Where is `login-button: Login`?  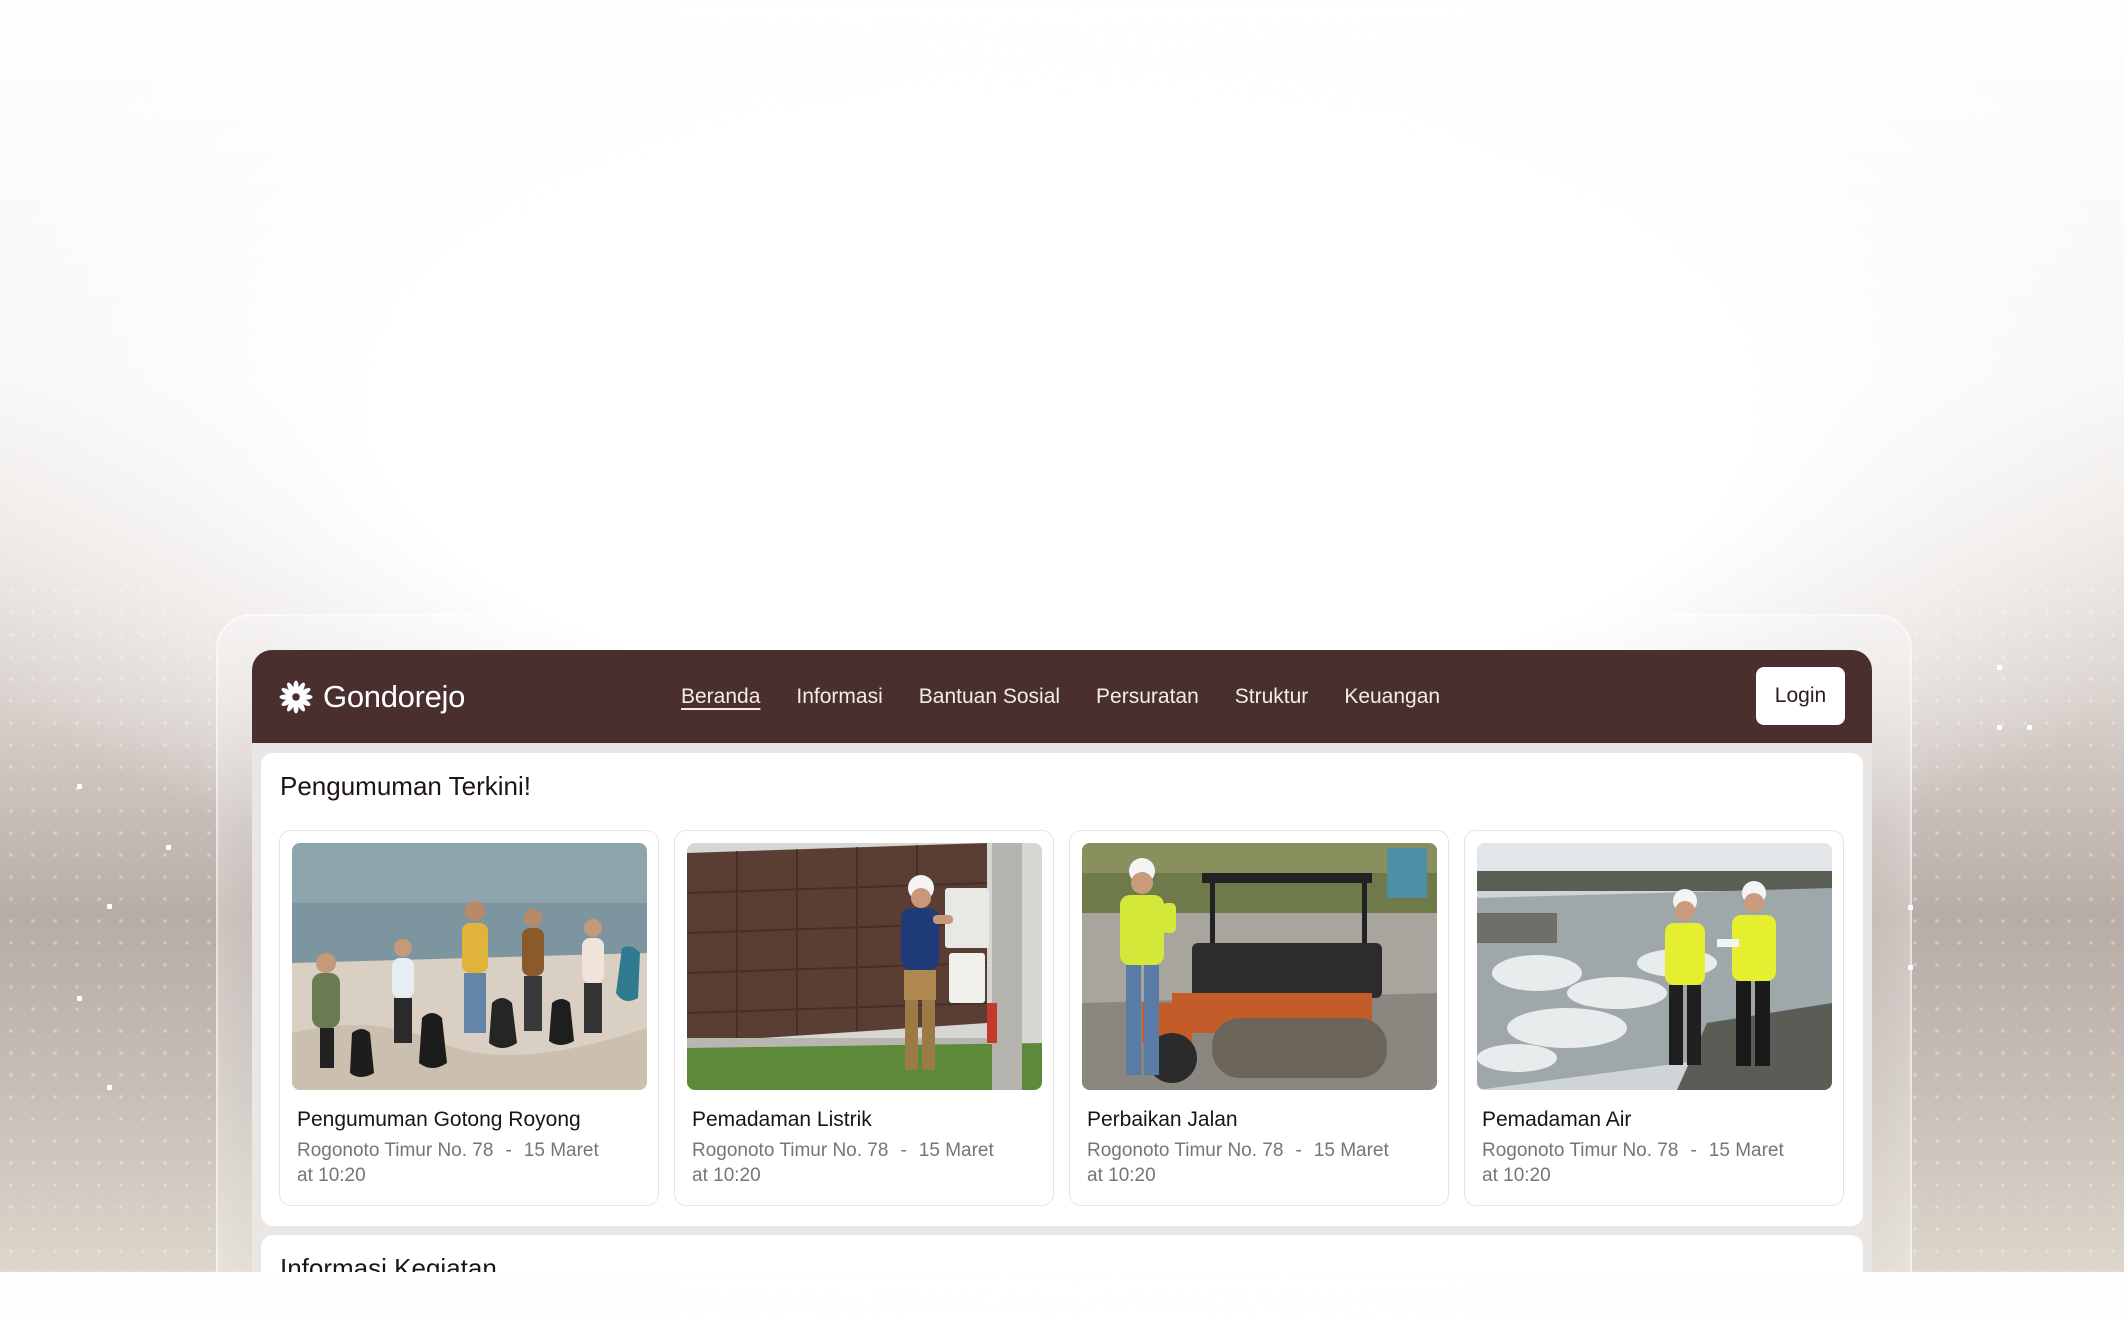
login-button: Login is located at coordinates (1800, 696).